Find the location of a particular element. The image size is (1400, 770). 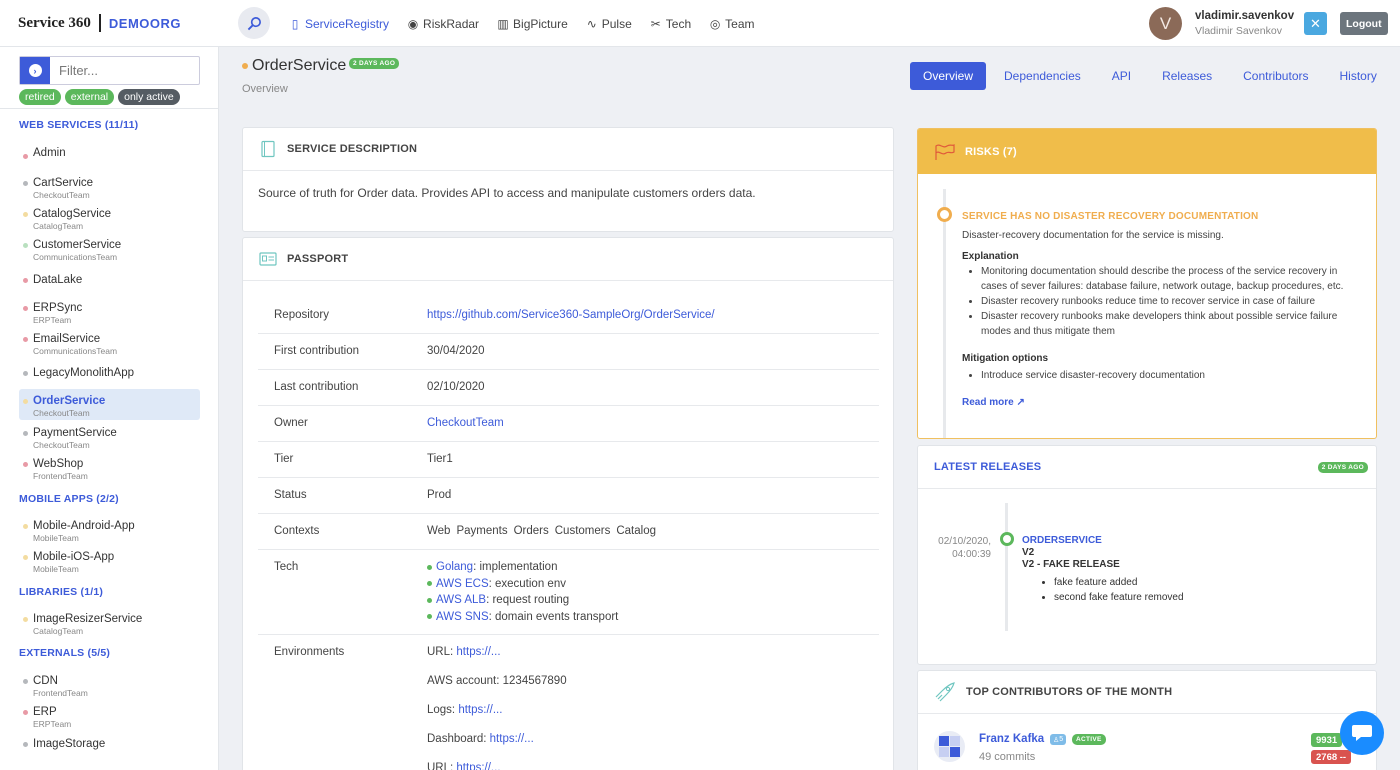

sidebar-item-mobile-ios-app: Mobile-iOS-App MobileTeam is located at coordinates (109, 565).